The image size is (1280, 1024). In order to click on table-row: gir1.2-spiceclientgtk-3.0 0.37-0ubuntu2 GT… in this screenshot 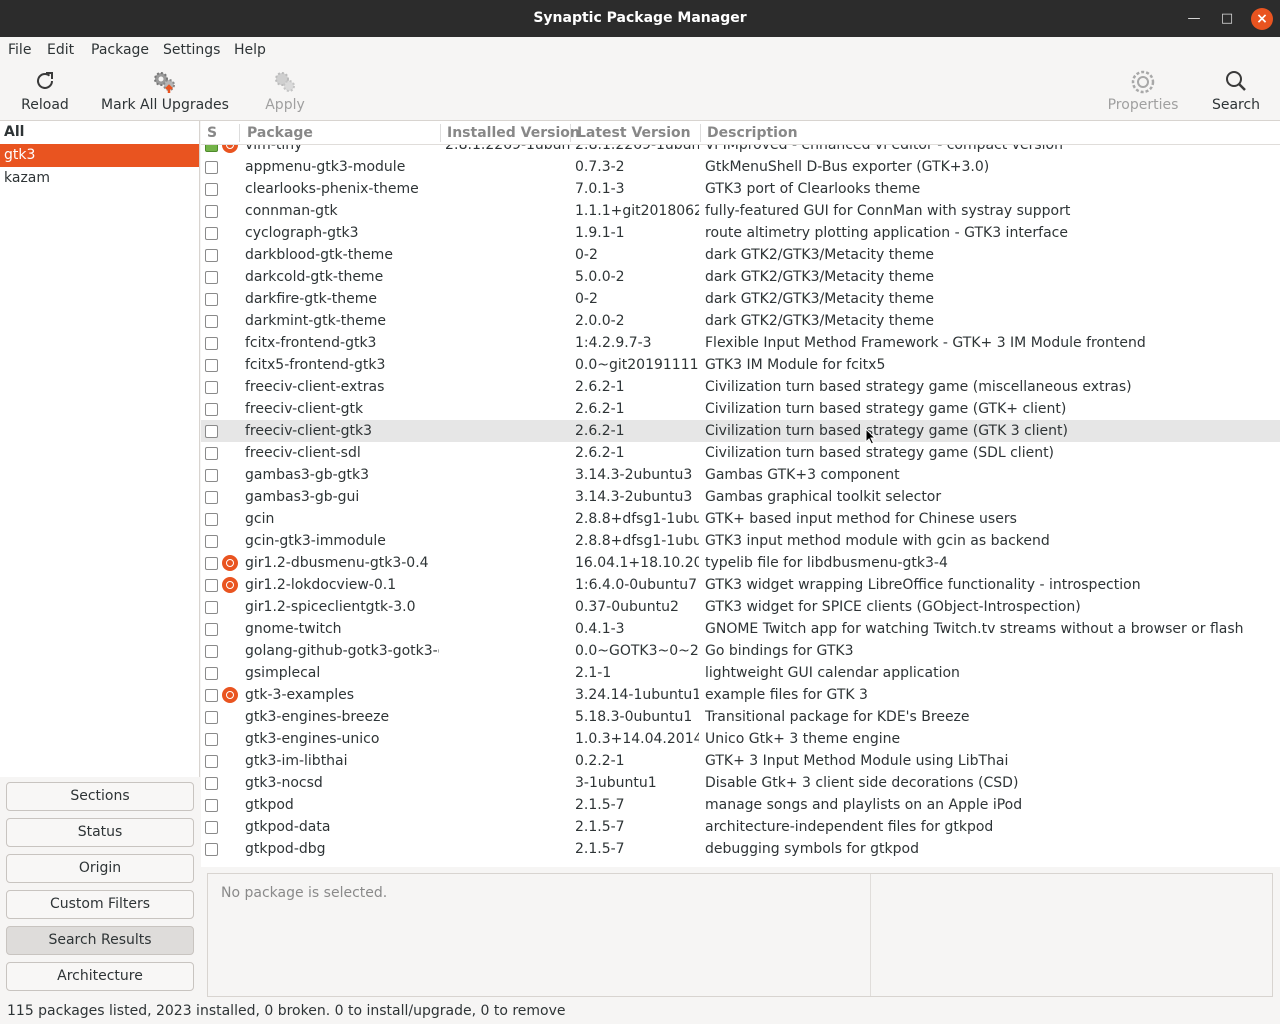, I will do `click(740, 607)`.